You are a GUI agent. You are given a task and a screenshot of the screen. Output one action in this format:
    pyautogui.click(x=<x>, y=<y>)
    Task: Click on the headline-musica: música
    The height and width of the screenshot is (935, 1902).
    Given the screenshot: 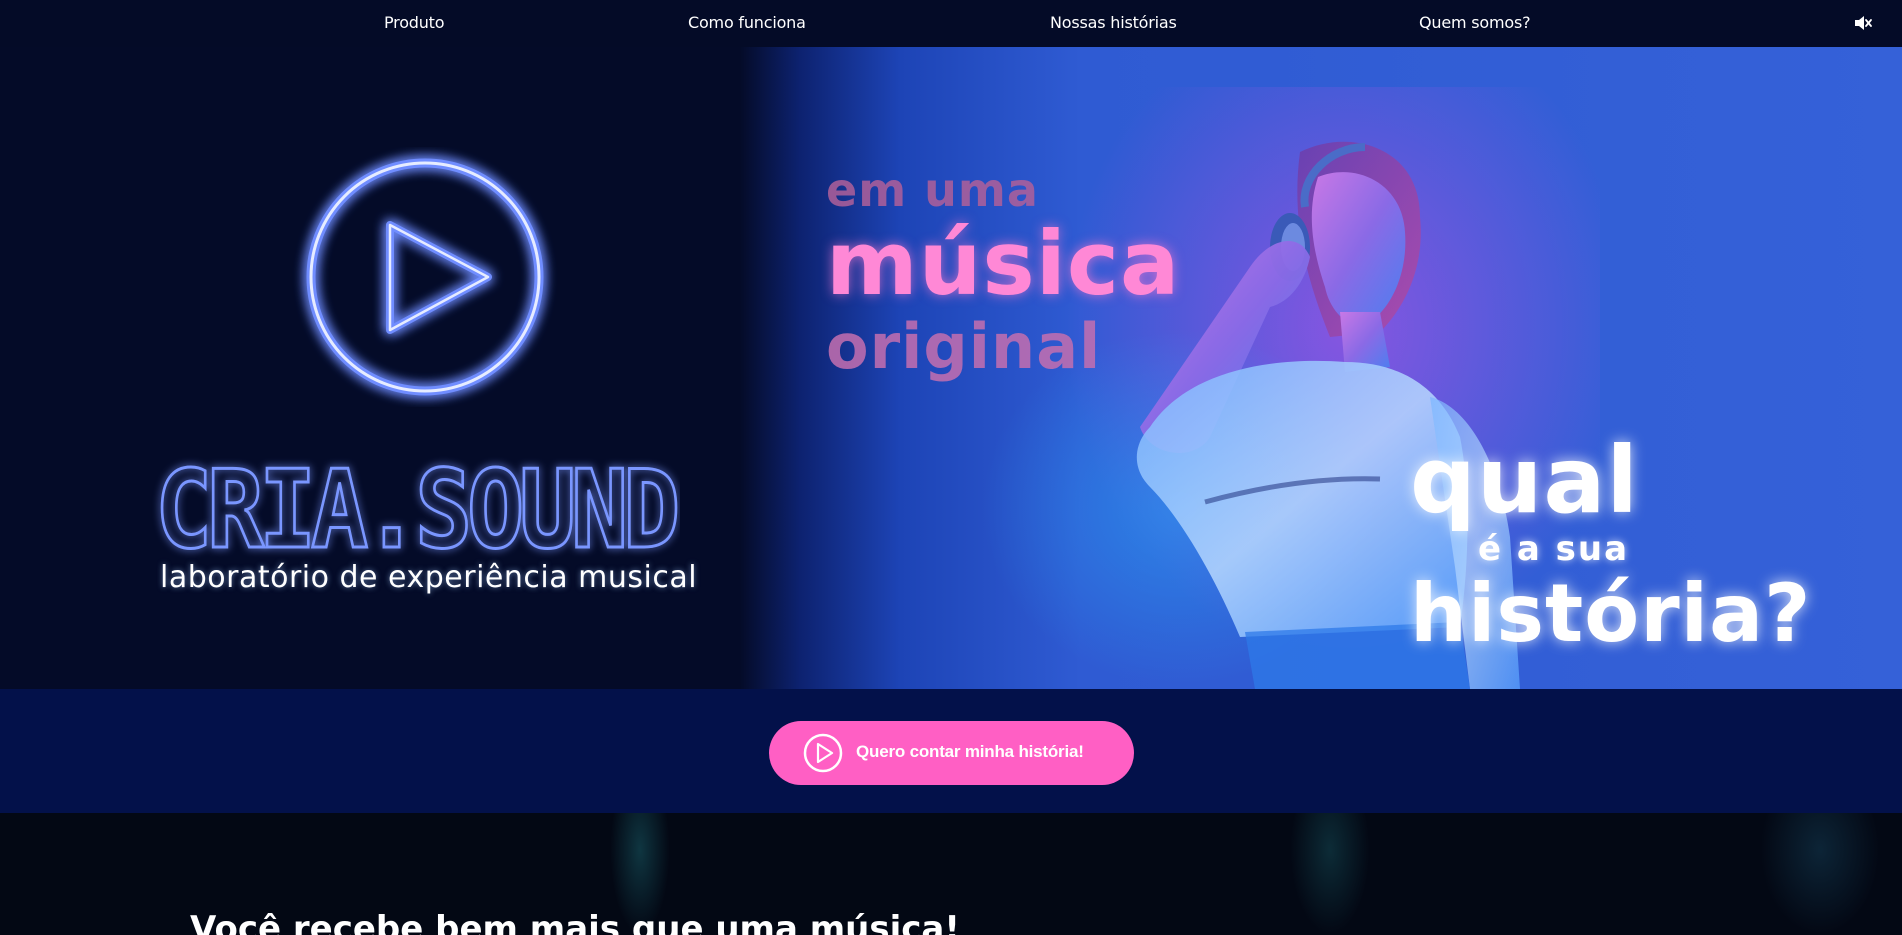 What is the action you would take?
    pyautogui.click(x=1003, y=263)
    